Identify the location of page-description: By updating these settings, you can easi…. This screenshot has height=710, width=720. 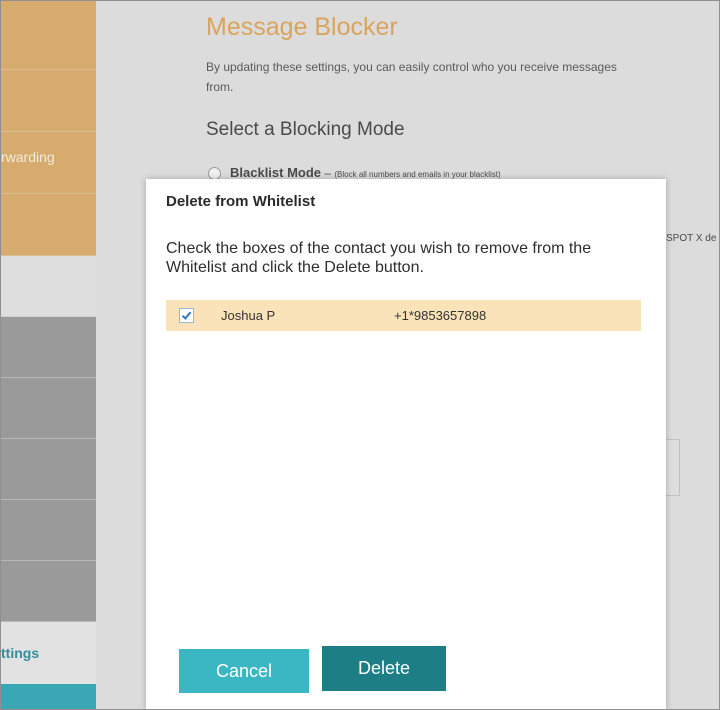
(411, 77).